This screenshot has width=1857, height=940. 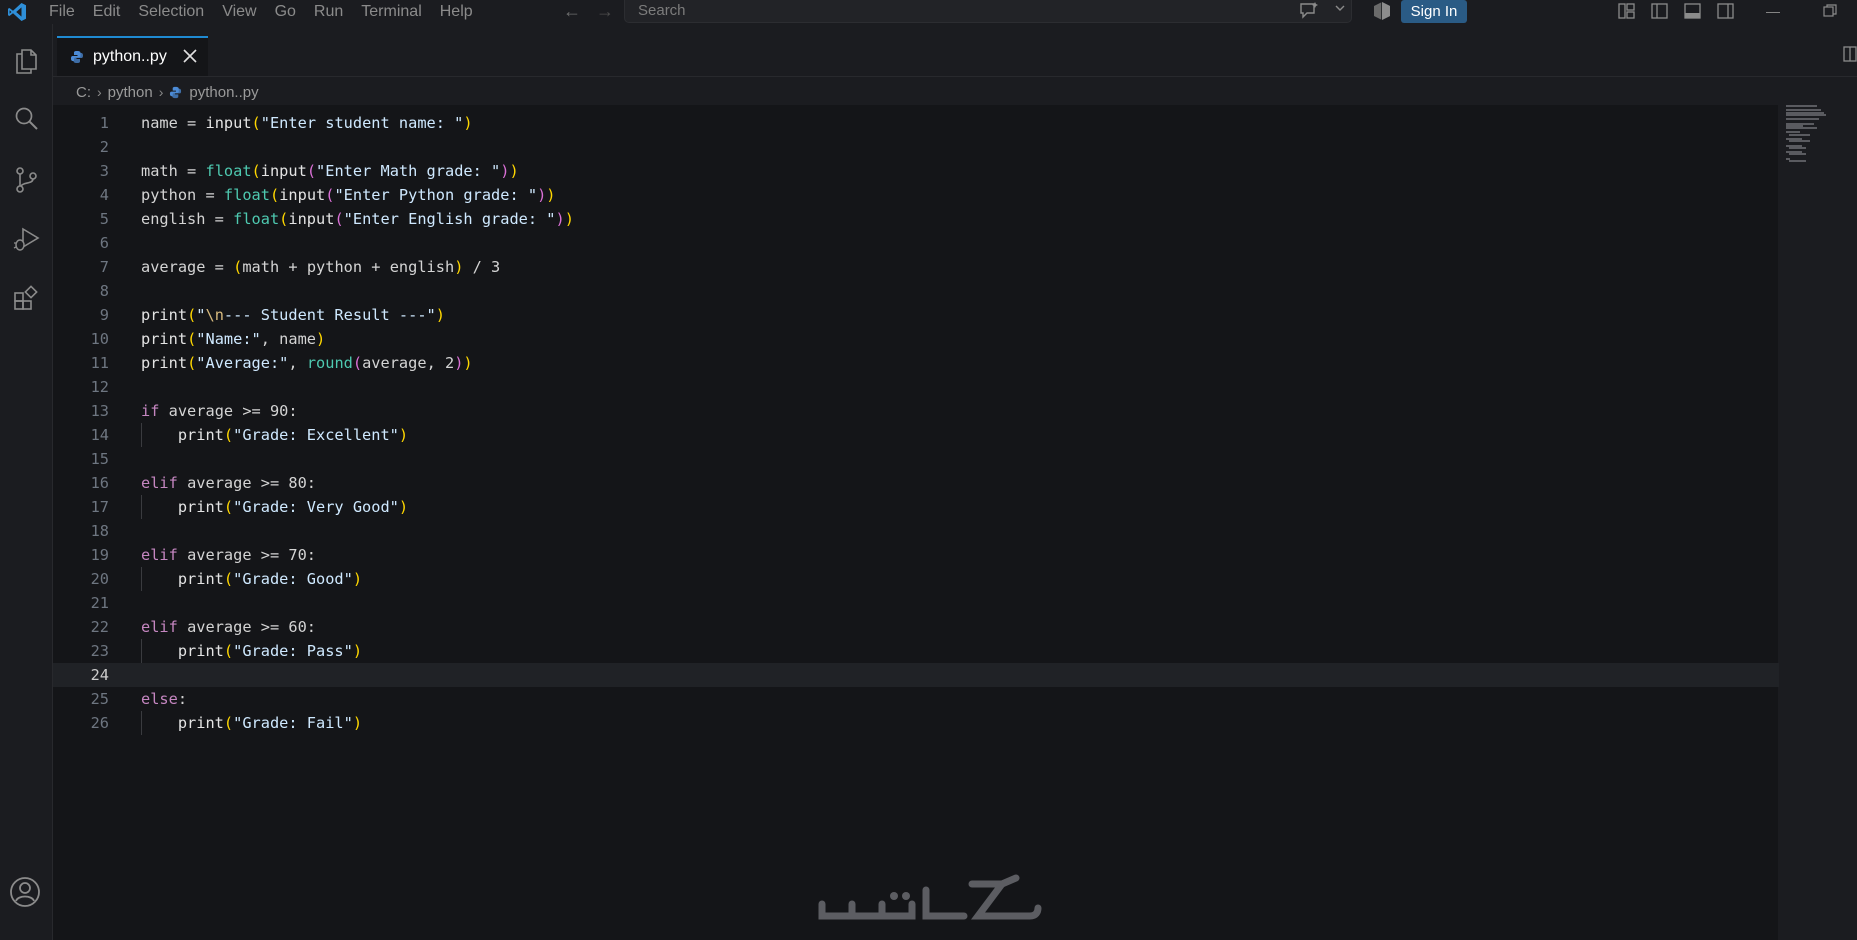 I want to click on code-line: 6, so click(x=915, y=243).